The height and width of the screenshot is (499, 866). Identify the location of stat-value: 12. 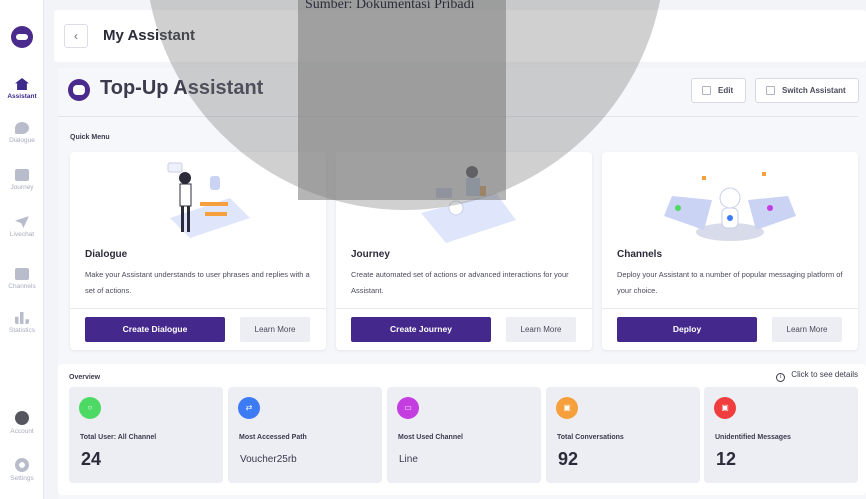
(726, 459).